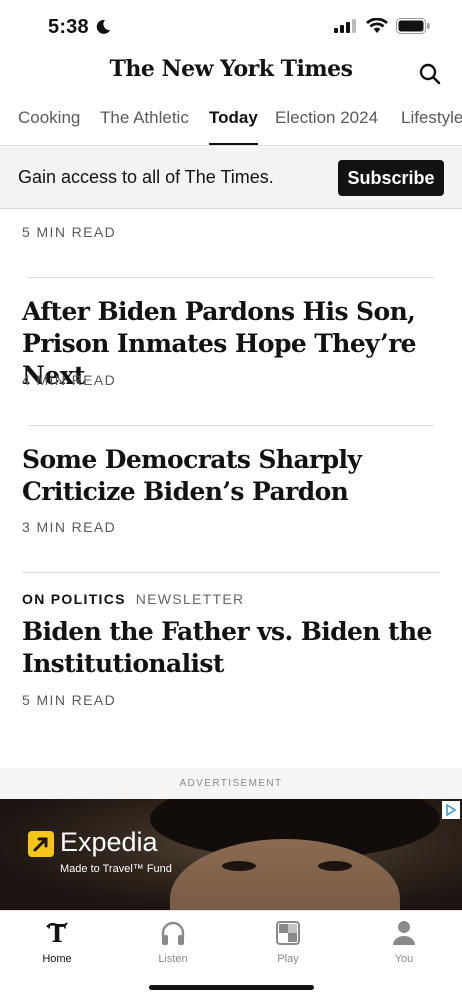 This screenshot has width=462, height=1000. Describe the element at coordinates (173, 933) in the screenshot. I see `headphones-icon` at that location.